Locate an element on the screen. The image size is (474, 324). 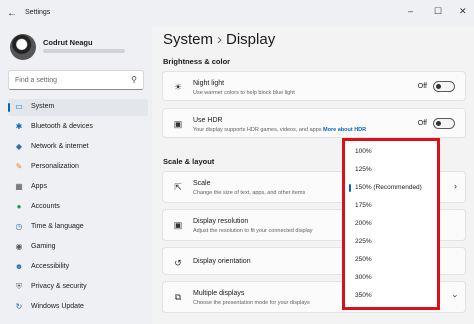
scale-option-125: 125% is located at coordinates (391, 170).